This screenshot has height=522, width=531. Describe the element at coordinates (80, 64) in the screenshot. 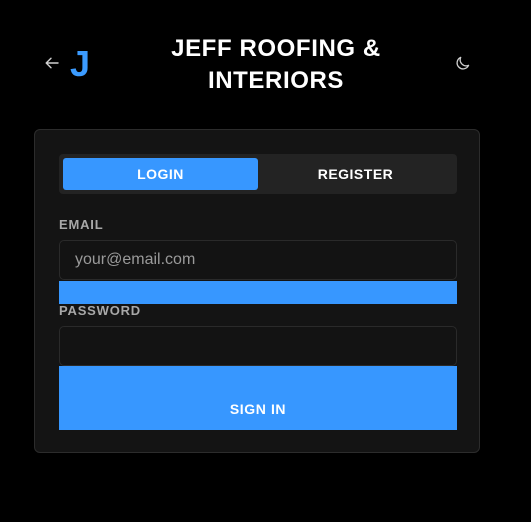

I see `logo-letter: J` at that location.